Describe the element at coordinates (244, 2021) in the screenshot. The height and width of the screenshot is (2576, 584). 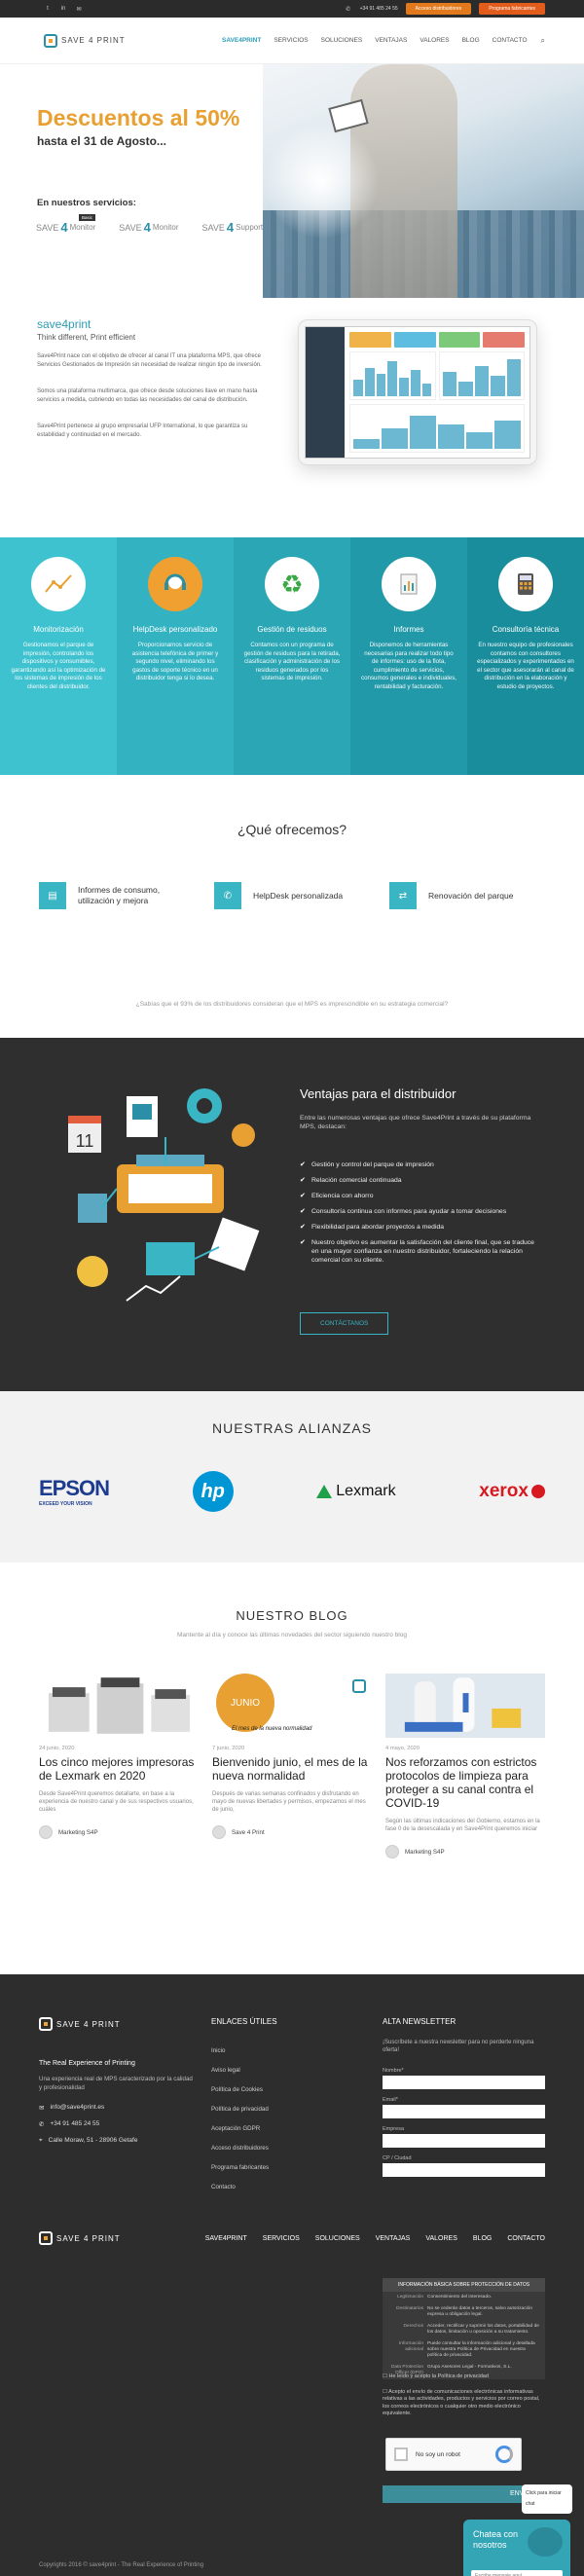
I see `footer-links-title: ENLACES ÚTILES` at that location.